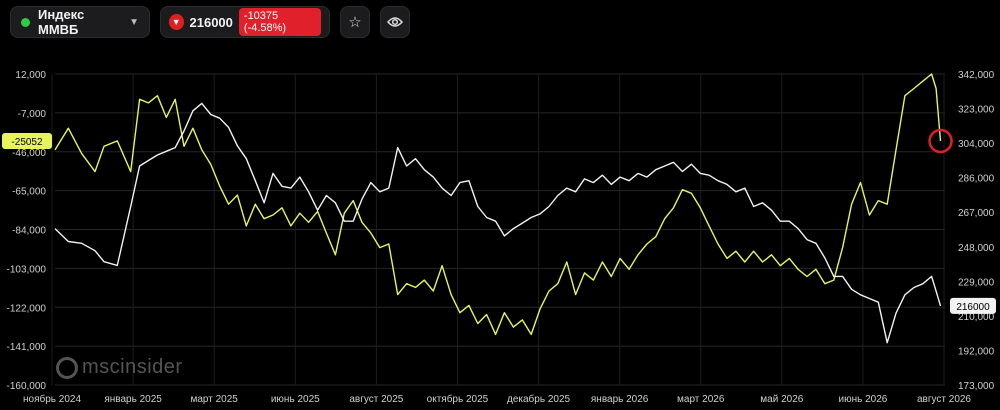 The image size is (1000, 410). What do you see at coordinates (976, 282) in the screenshot?
I see `right-tick-label: 229,000` at bounding box center [976, 282].